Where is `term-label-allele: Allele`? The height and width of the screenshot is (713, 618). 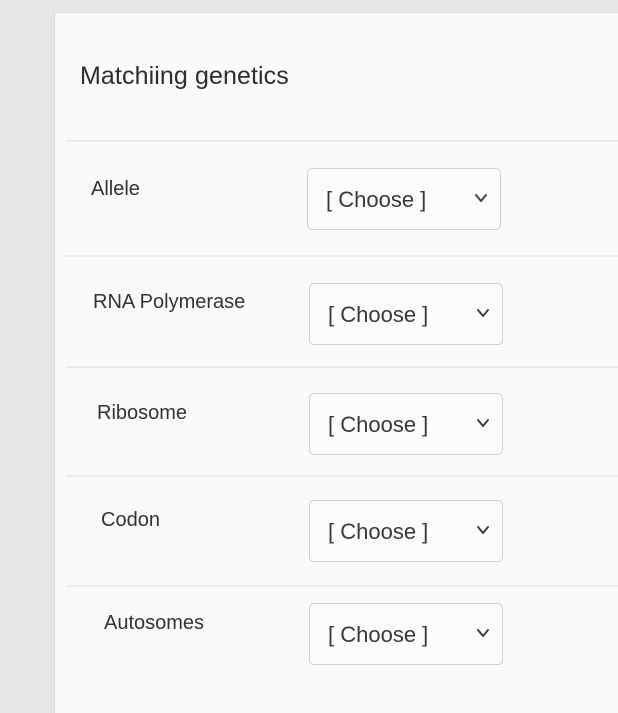
term-label-allele: Allele is located at coordinates (115, 189).